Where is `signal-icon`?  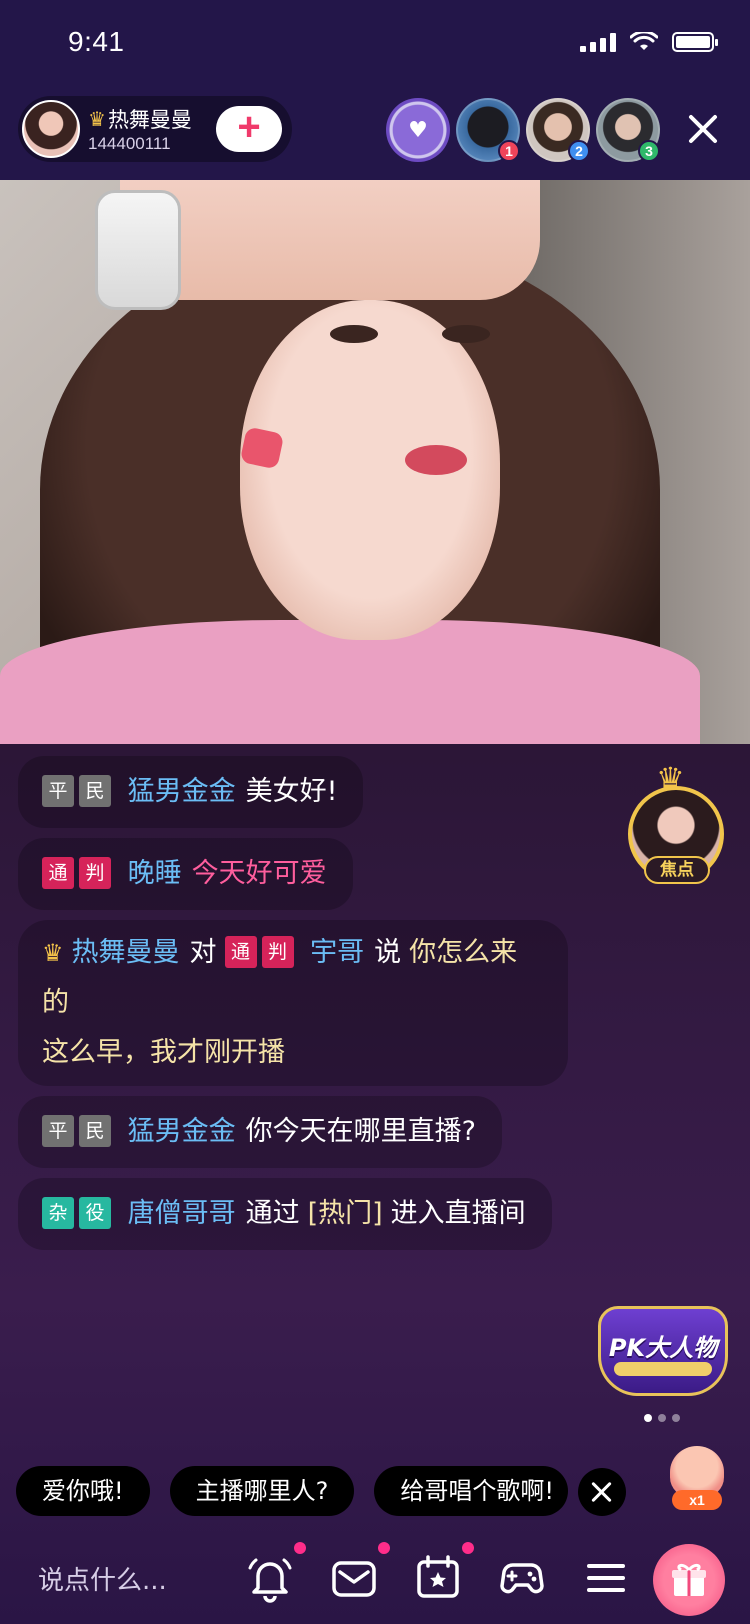
signal-icon is located at coordinates (598, 42).